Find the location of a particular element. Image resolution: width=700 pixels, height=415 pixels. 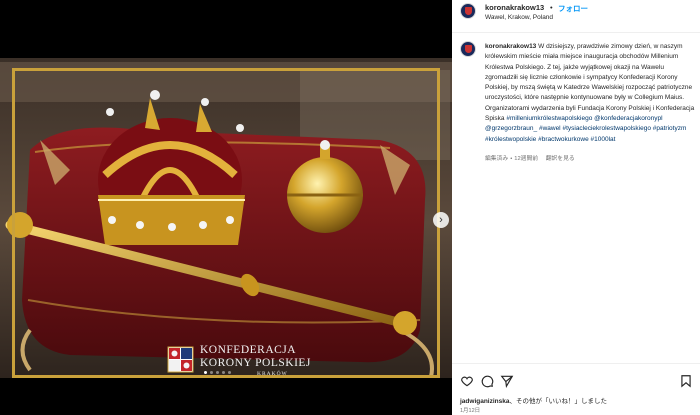

hashtag: #bractwokurkowe is located at coordinates (563, 139).